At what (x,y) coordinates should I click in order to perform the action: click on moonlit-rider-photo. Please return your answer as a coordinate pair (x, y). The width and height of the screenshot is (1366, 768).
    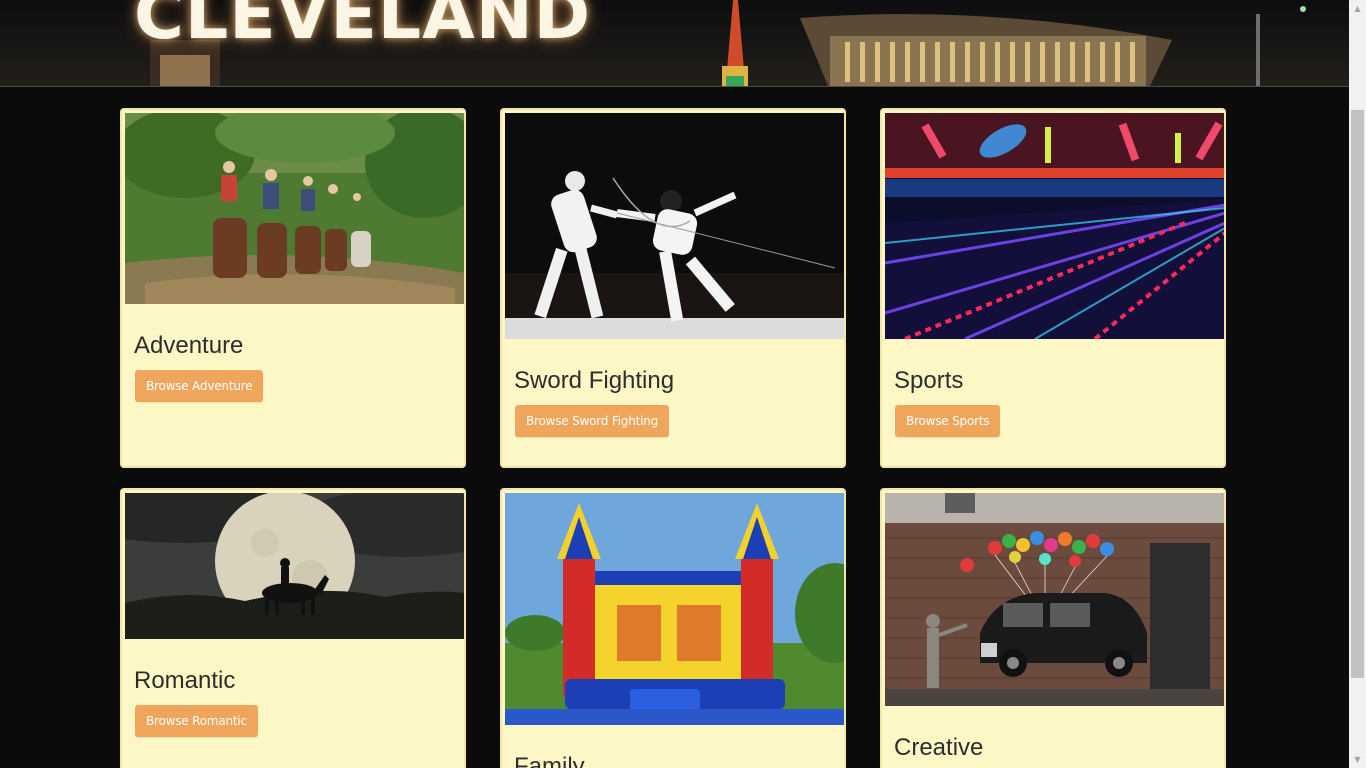
    Looking at the image, I should click on (294, 566).